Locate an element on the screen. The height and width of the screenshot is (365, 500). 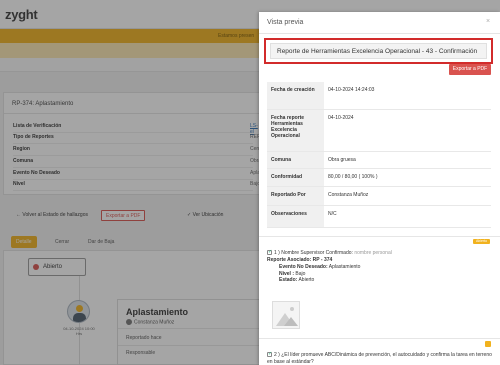
field-label: Observaciones is located at coordinates (295, 217).